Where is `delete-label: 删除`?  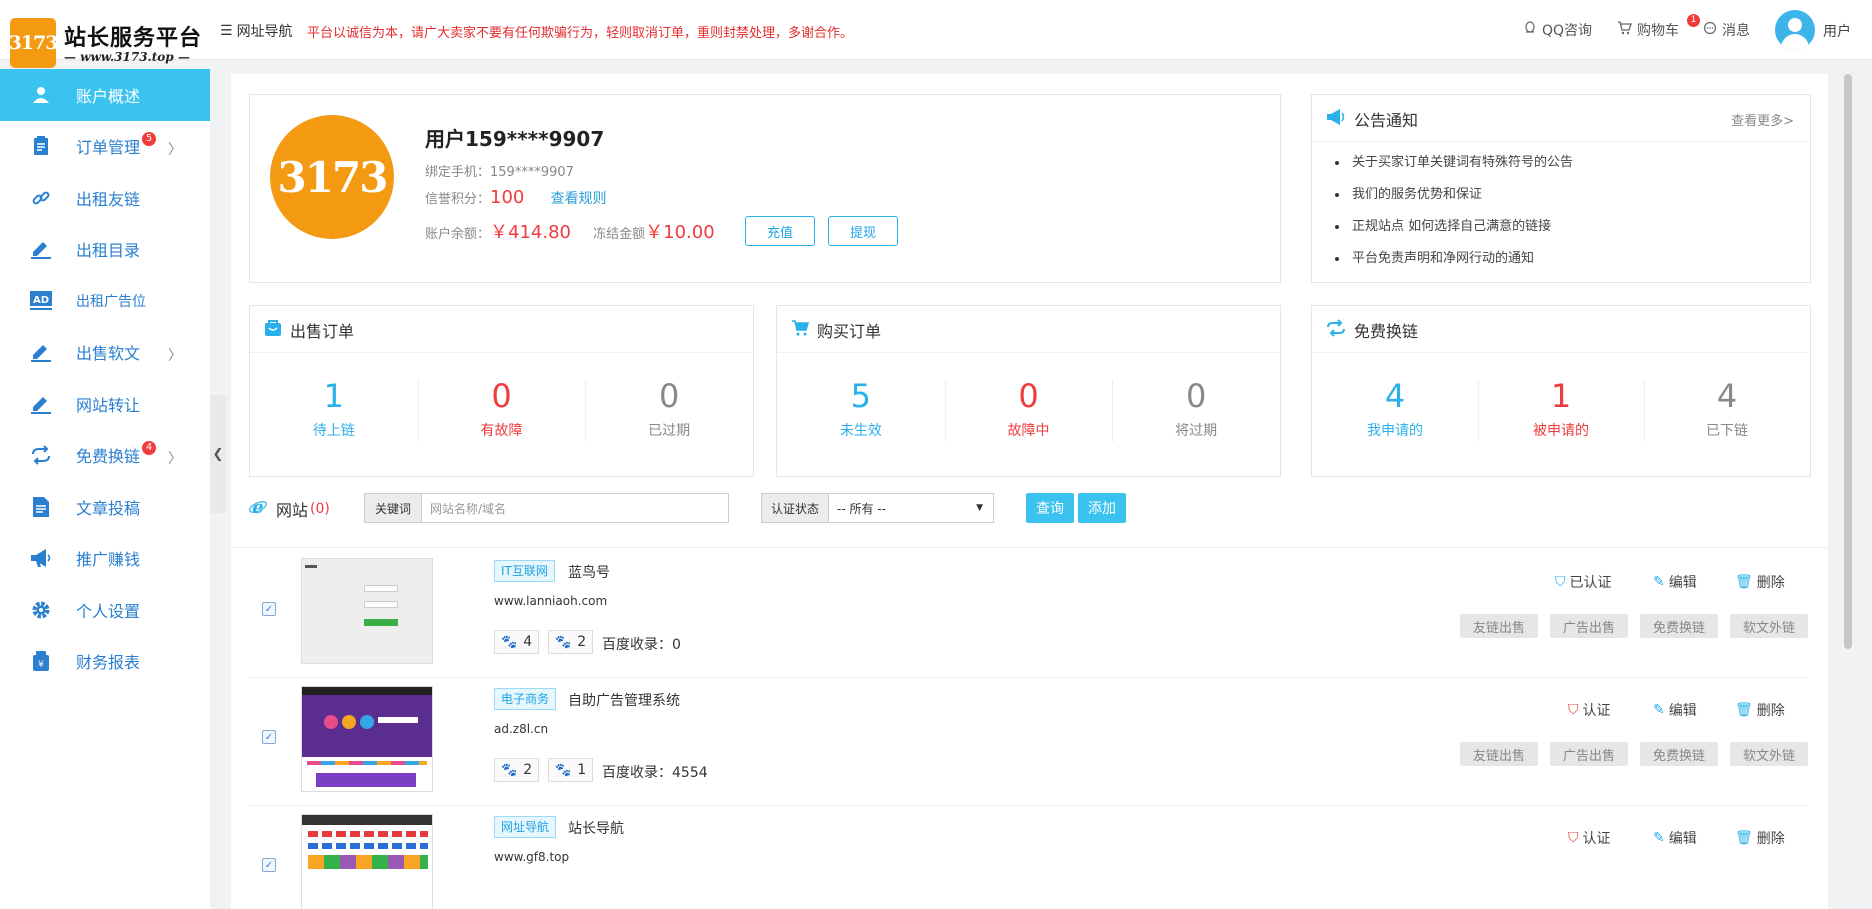
delete-label: 删除 is located at coordinates (1770, 583).